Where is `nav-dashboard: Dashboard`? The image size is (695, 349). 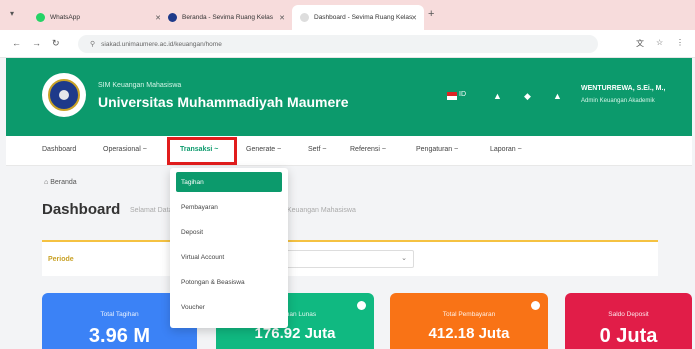 nav-dashboard: Dashboard is located at coordinates (59, 149).